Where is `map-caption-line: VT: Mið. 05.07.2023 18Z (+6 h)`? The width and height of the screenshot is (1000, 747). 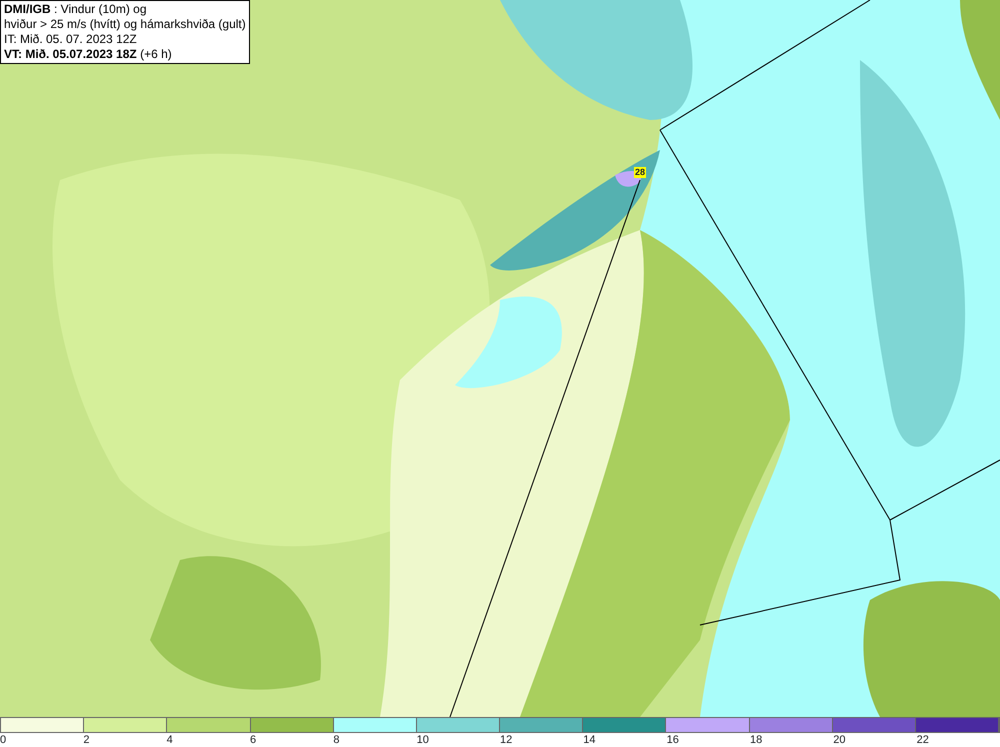
map-caption-line: VT: Mið. 05.07.2023 18Z (+6 h) is located at coordinates (88, 54).